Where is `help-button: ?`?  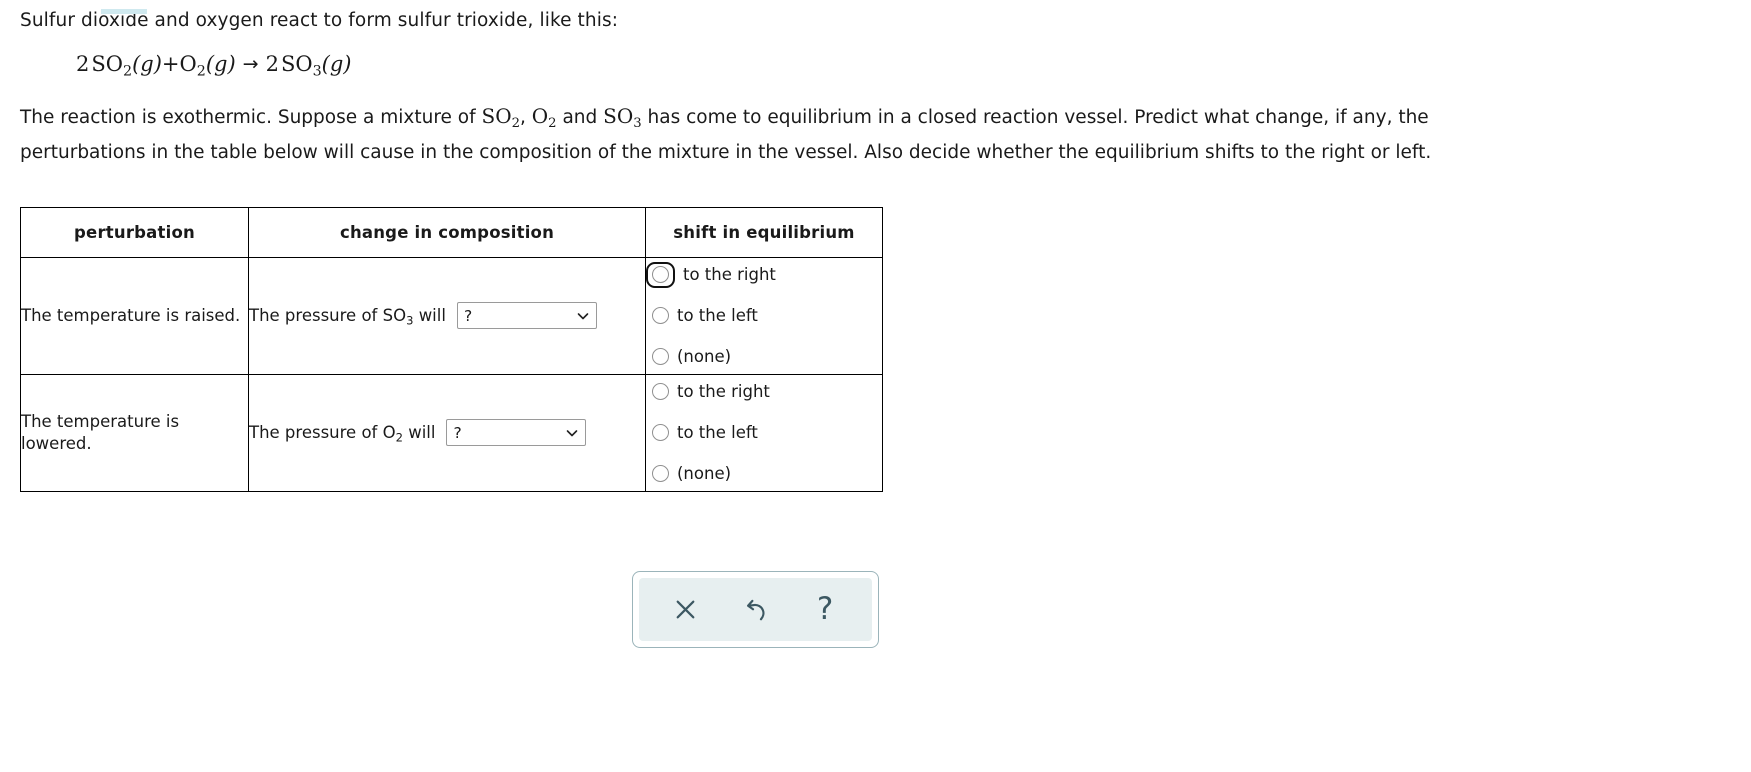 help-button: ? is located at coordinates (825, 610).